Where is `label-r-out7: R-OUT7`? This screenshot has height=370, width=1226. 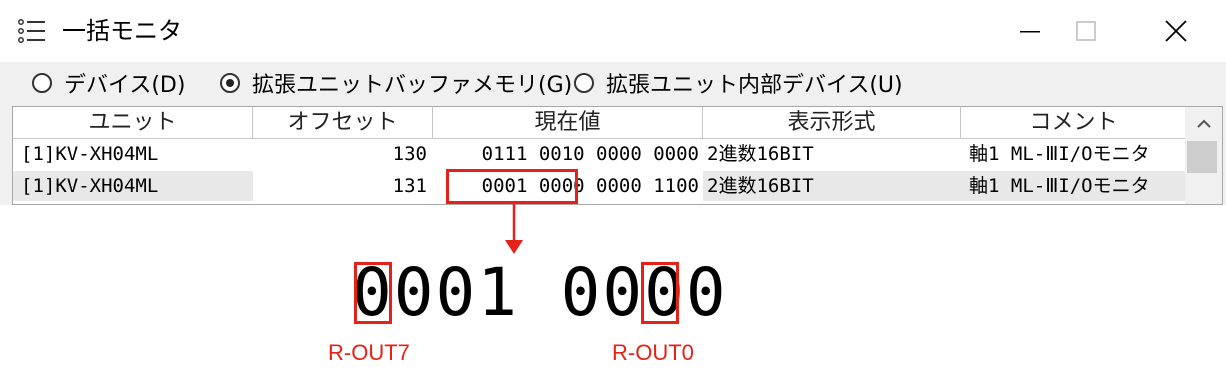 label-r-out7: R-OUT7 is located at coordinates (369, 352).